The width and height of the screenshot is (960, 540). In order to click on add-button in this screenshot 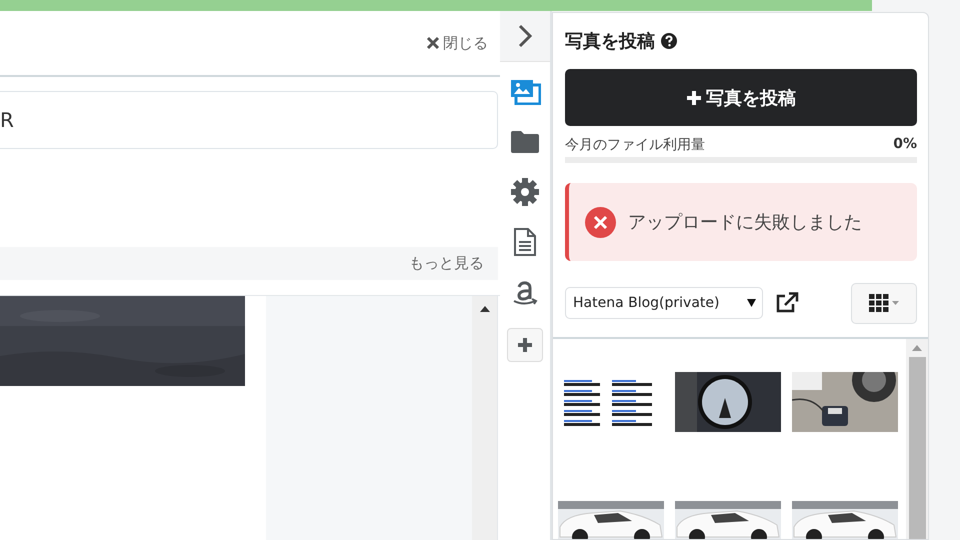, I will do `click(525, 345)`.